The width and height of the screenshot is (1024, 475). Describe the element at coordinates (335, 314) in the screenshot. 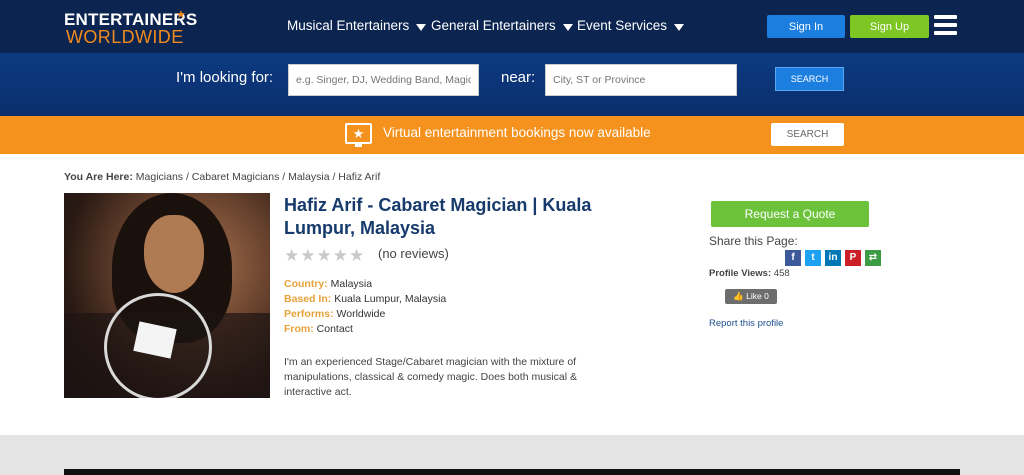

I see `fact-performs: Performs: Worldwide` at that location.